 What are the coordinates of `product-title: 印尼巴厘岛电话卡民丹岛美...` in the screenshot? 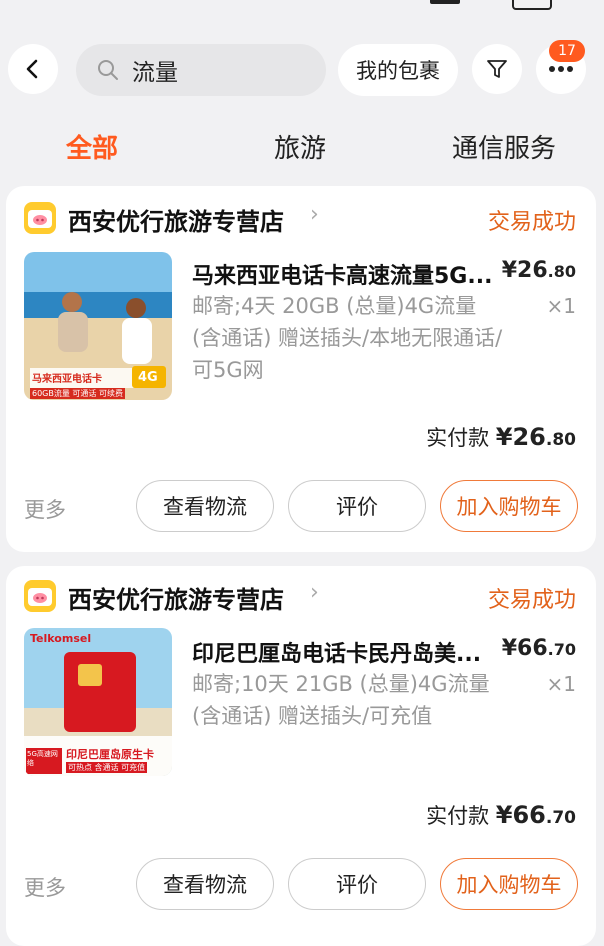 It's located at (336, 652).